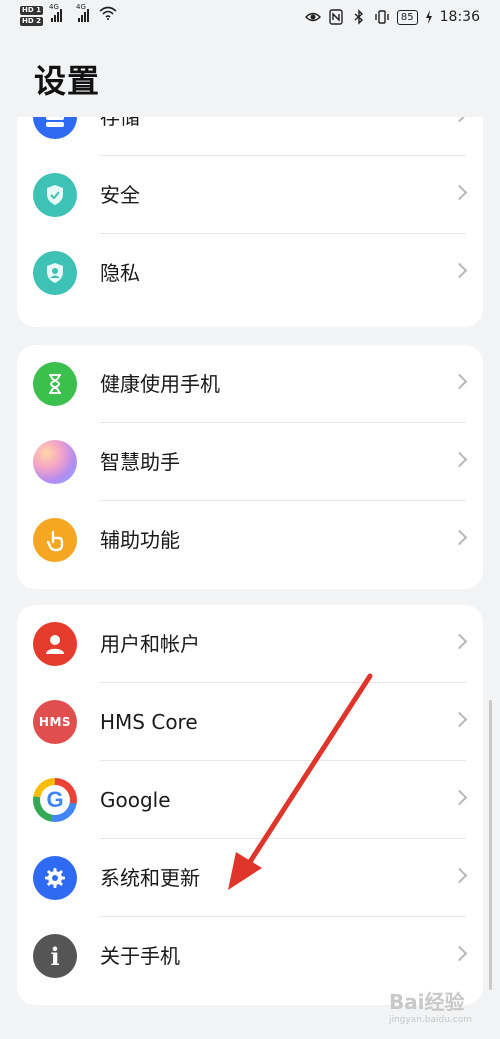 This screenshot has height=1039, width=500. Describe the element at coordinates (82, 12) in the screenshot. I see `signal-2-icon: 4G` at that location.